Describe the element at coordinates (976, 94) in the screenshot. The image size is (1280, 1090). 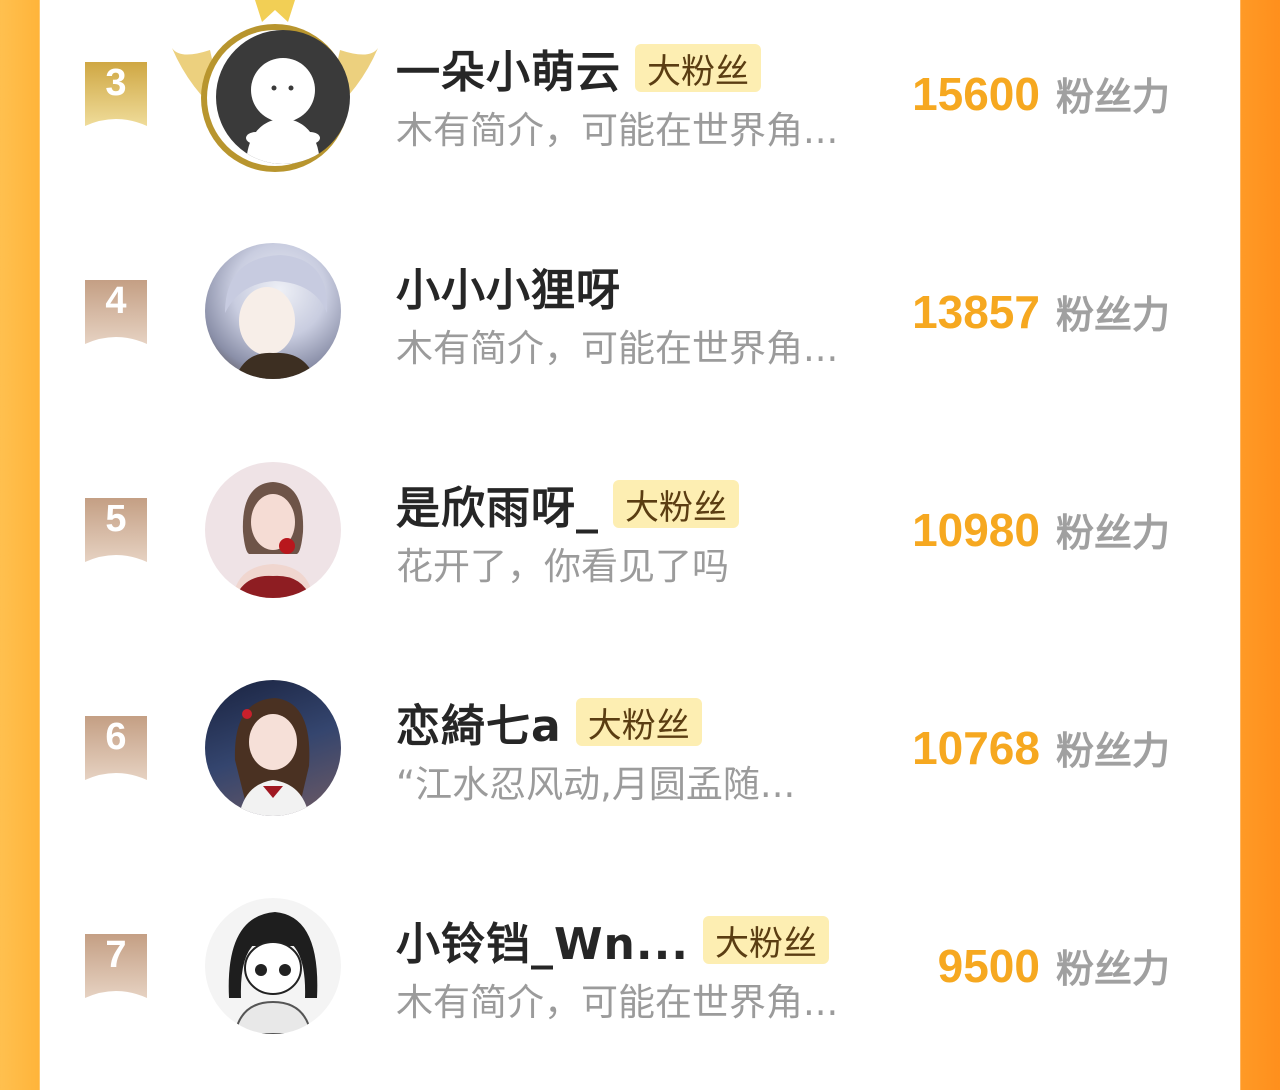
I see `fan-power-value: 15600` at that location.